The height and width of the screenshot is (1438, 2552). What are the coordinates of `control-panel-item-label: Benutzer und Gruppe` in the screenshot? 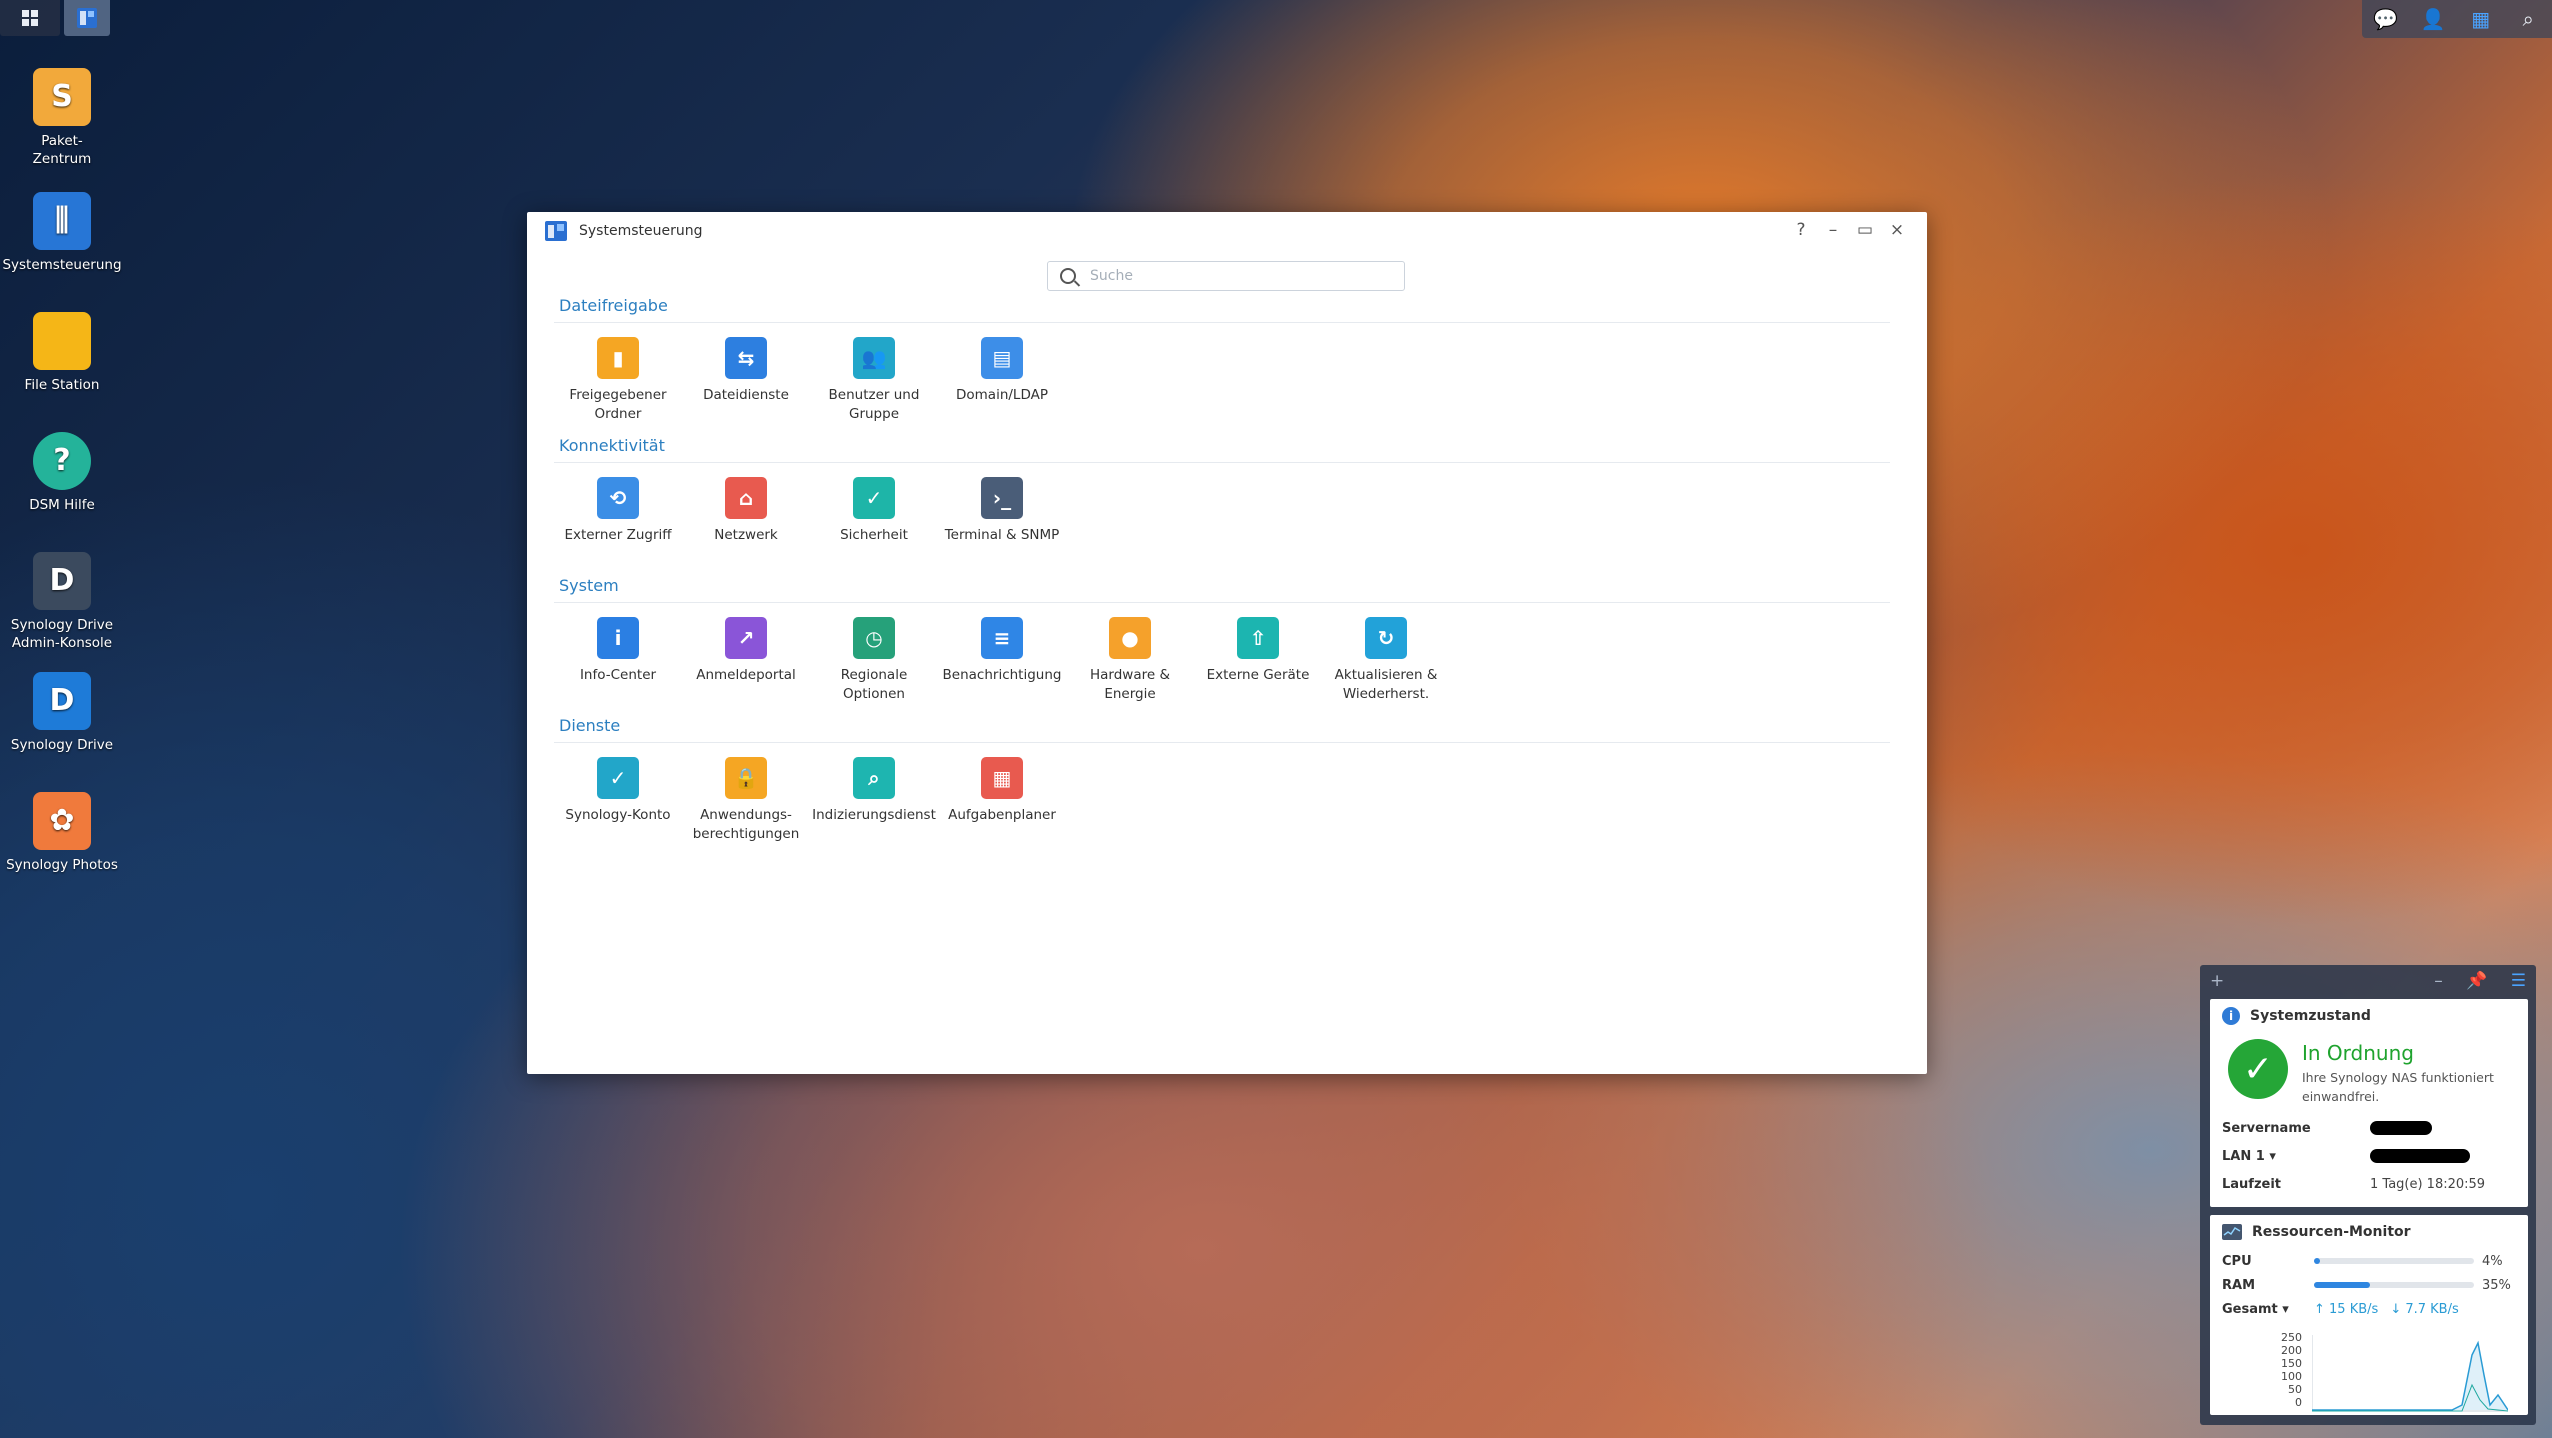 It's located at (874, 404).